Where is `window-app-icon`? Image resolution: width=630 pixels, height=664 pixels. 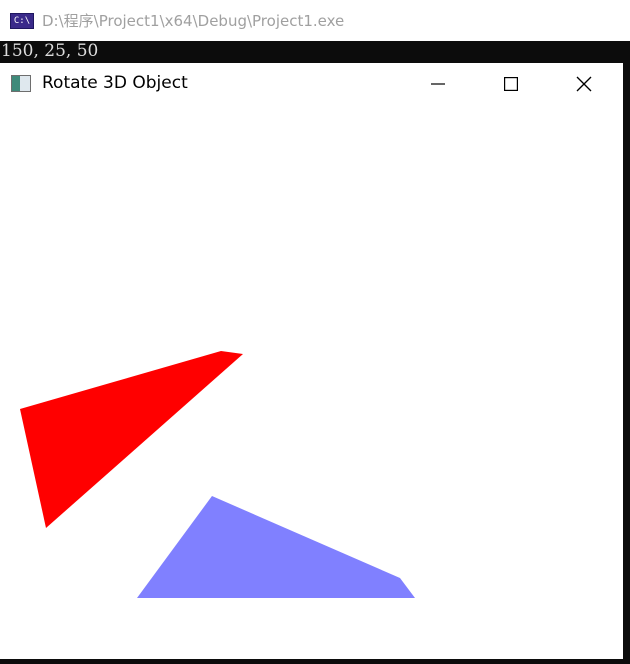 window-app-icon is located at coordinates (21, 83).